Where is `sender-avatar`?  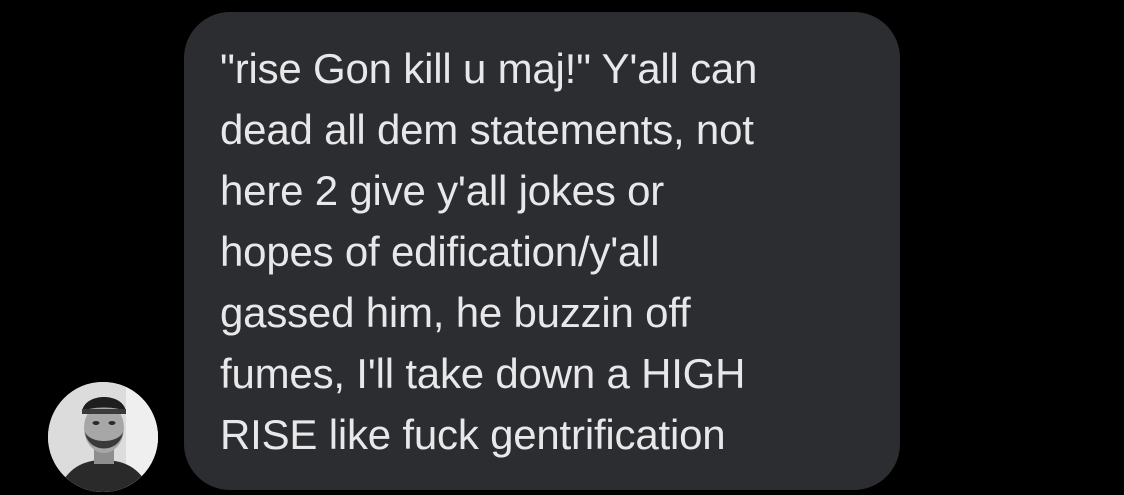 sender-avatar is located at coordinates (103, 437).